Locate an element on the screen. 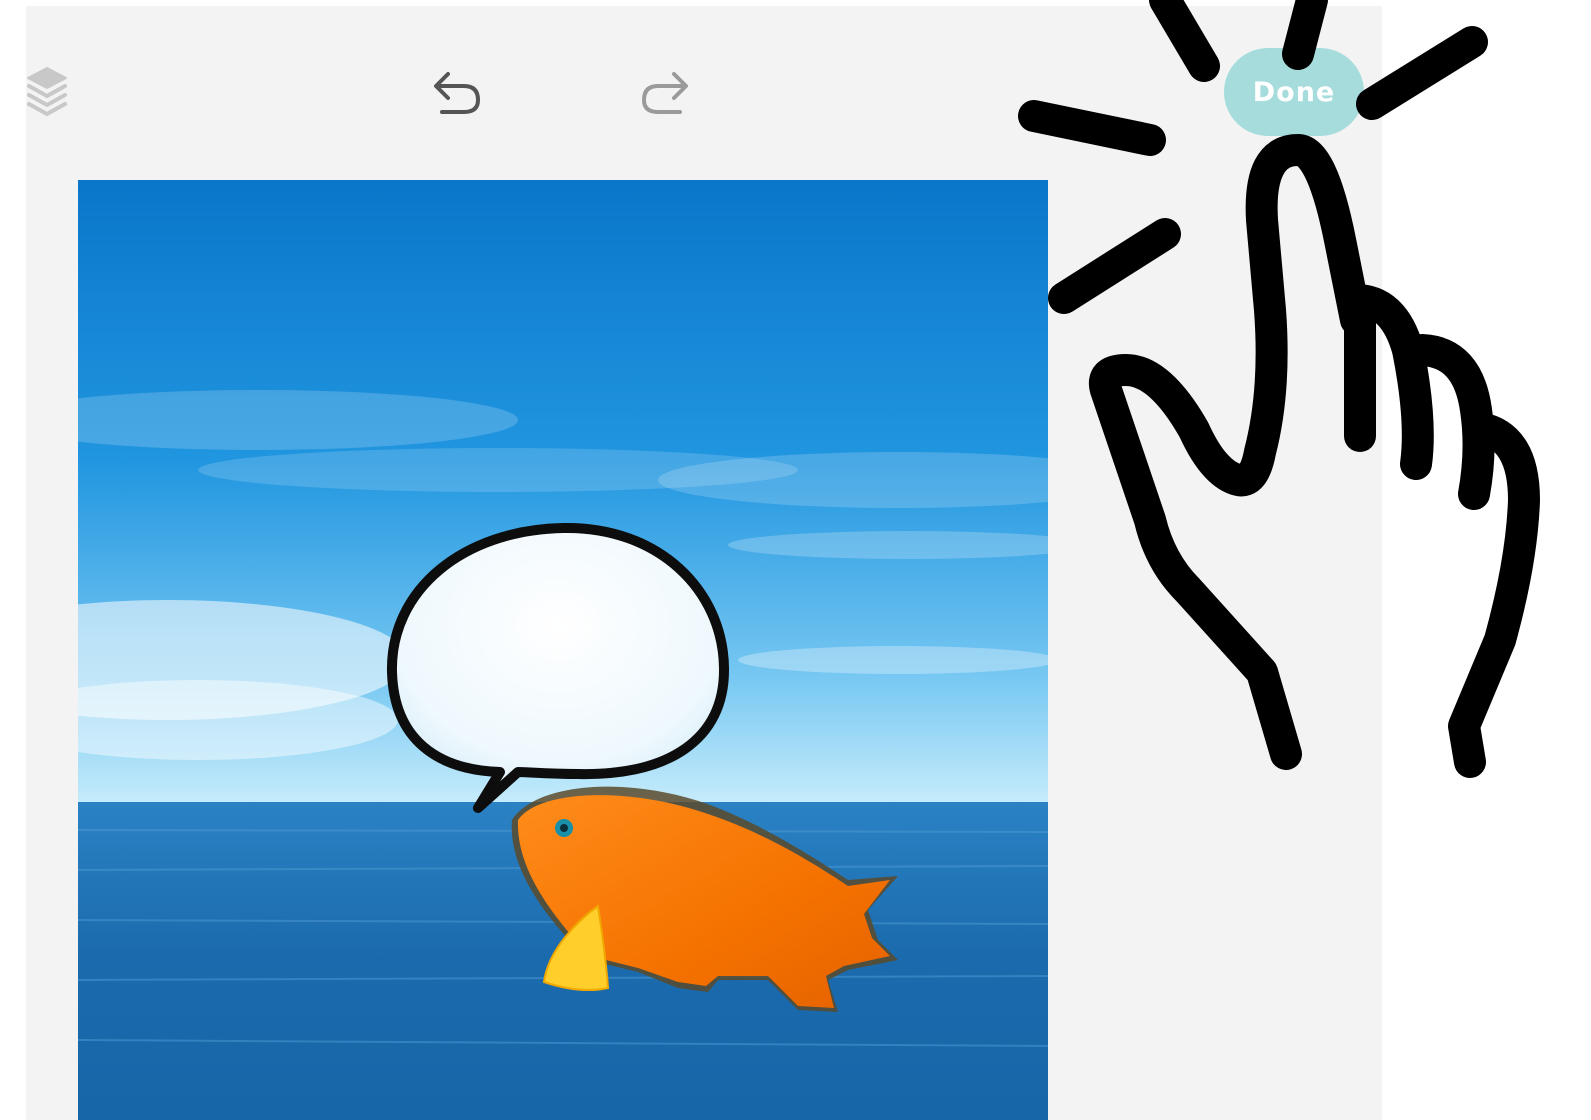 The height and width of the screenshot is (1120, 1591). done-button: Done is located at coordinates (1294, 92).